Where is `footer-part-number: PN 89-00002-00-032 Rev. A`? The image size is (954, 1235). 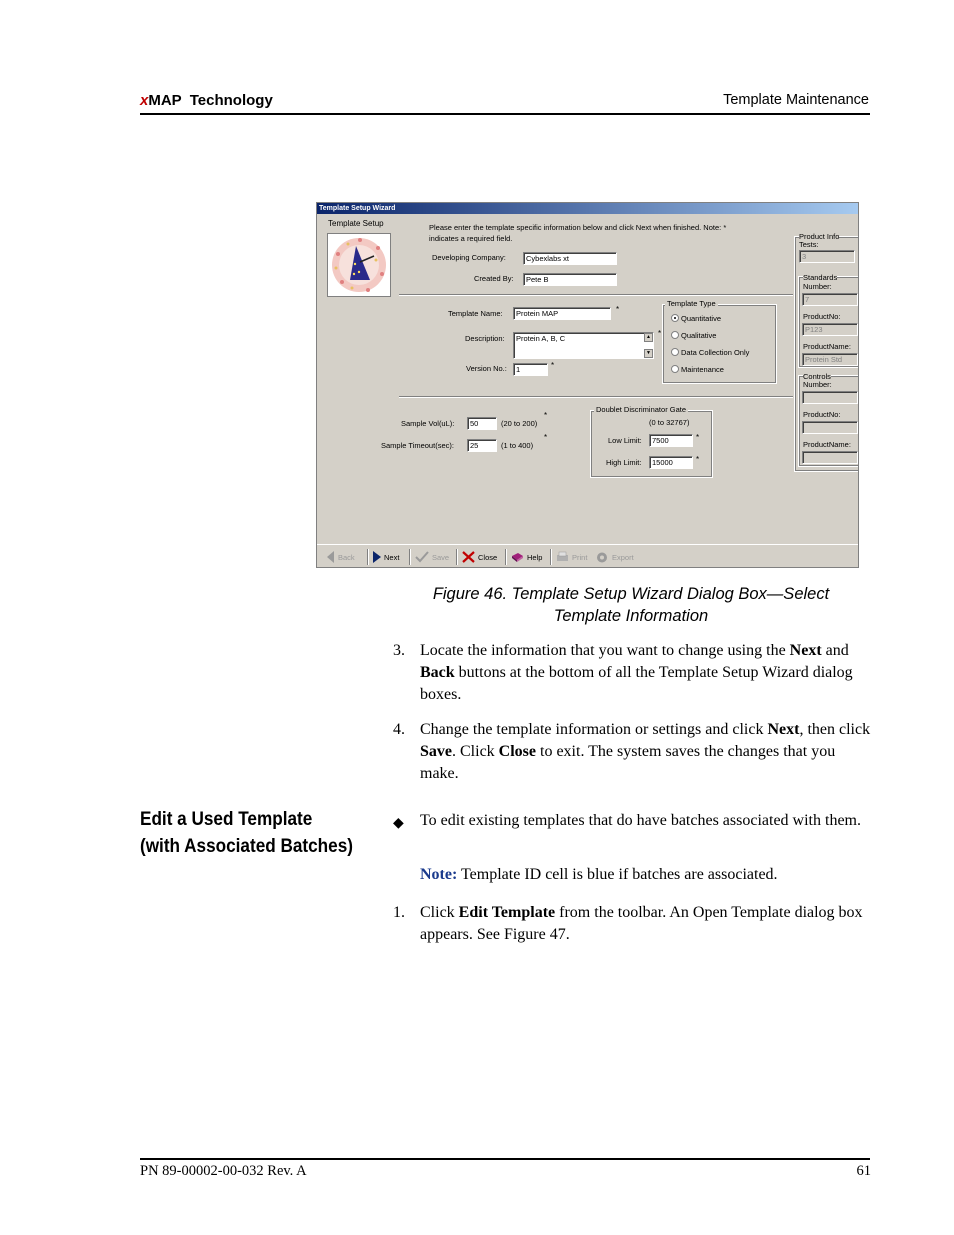 footer-part-number: PN 89-00002-00-032 Rev. A is located at coordinates (223, 1171).